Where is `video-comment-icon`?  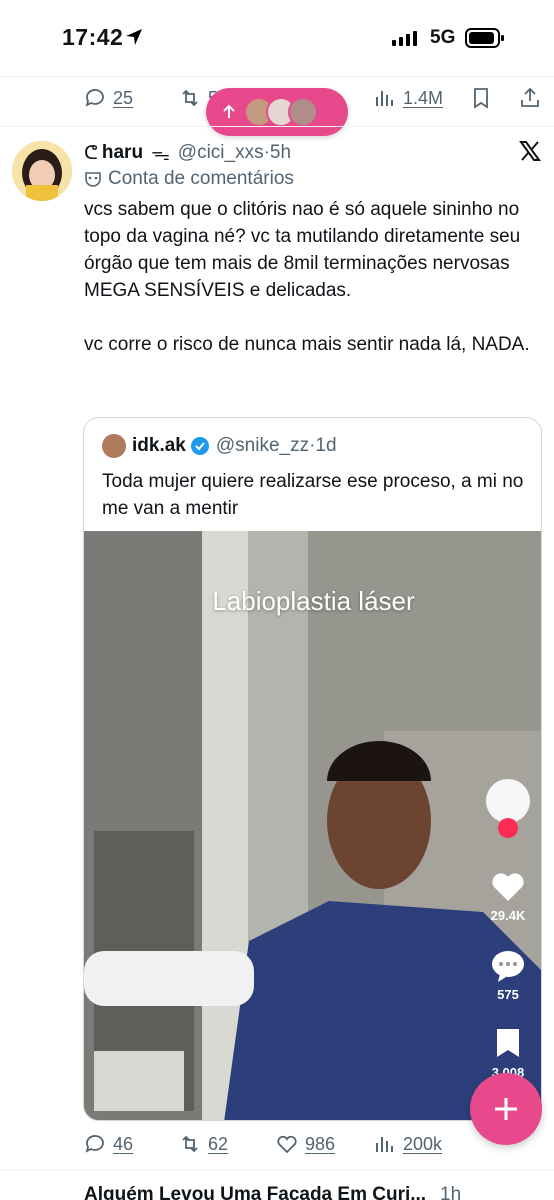 video-comment-icon is located at coordinates (508, 966).